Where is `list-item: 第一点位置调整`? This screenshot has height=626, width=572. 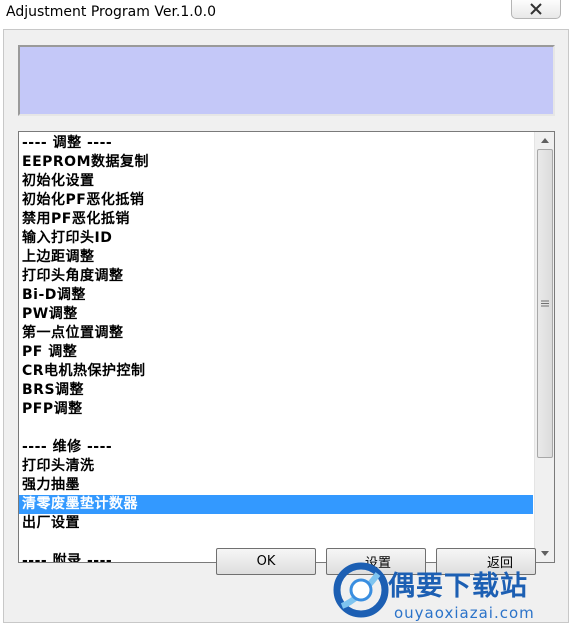
list-item: 第一点位置调整 is located at coordinates (276, 333).